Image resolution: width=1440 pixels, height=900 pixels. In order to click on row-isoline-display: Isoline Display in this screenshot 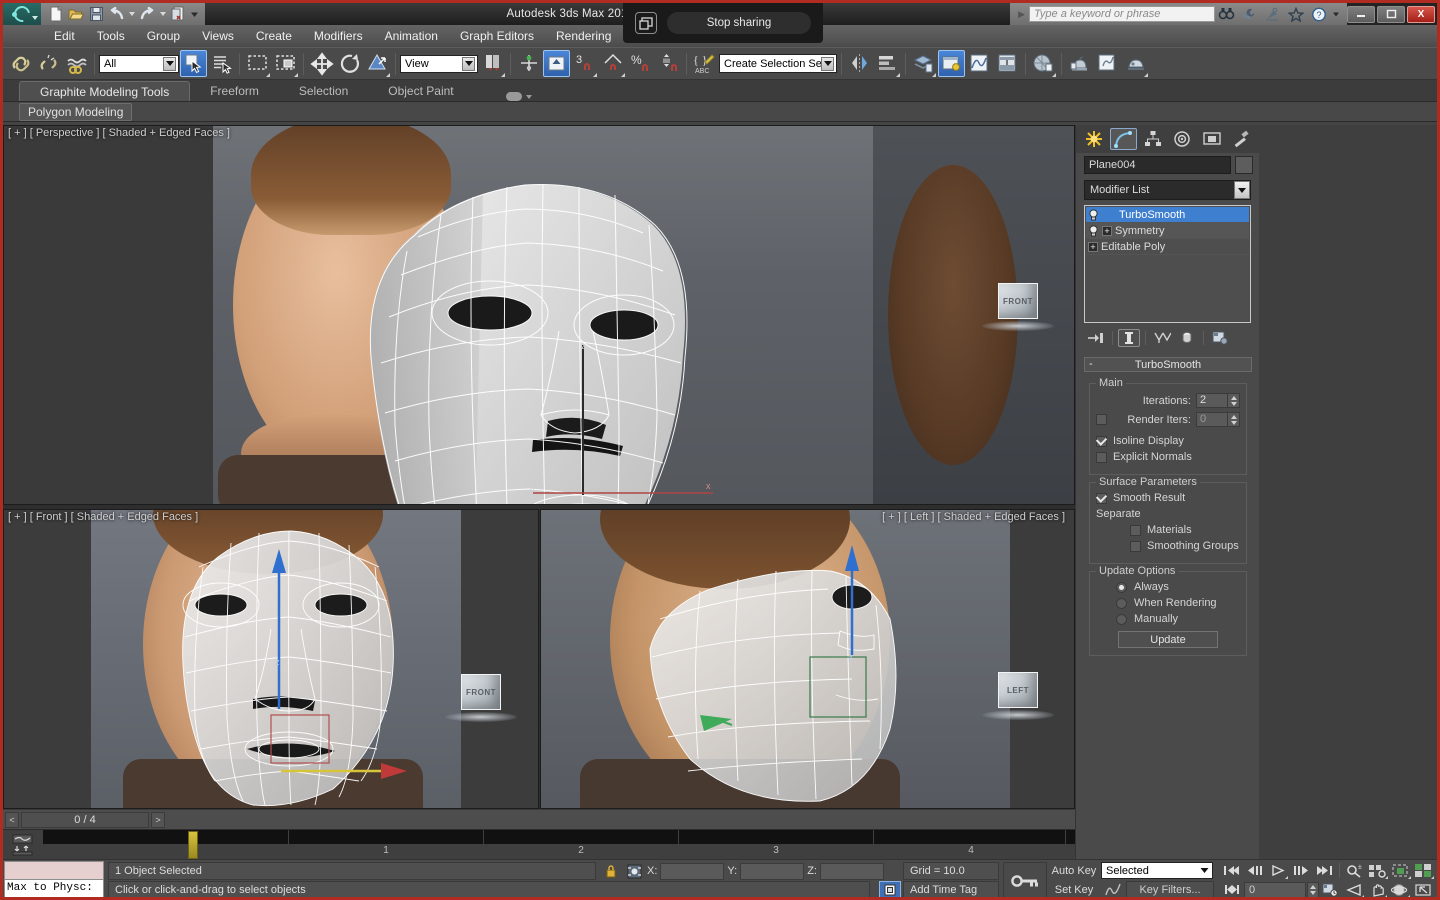, I will do `click(1168, 441)`.